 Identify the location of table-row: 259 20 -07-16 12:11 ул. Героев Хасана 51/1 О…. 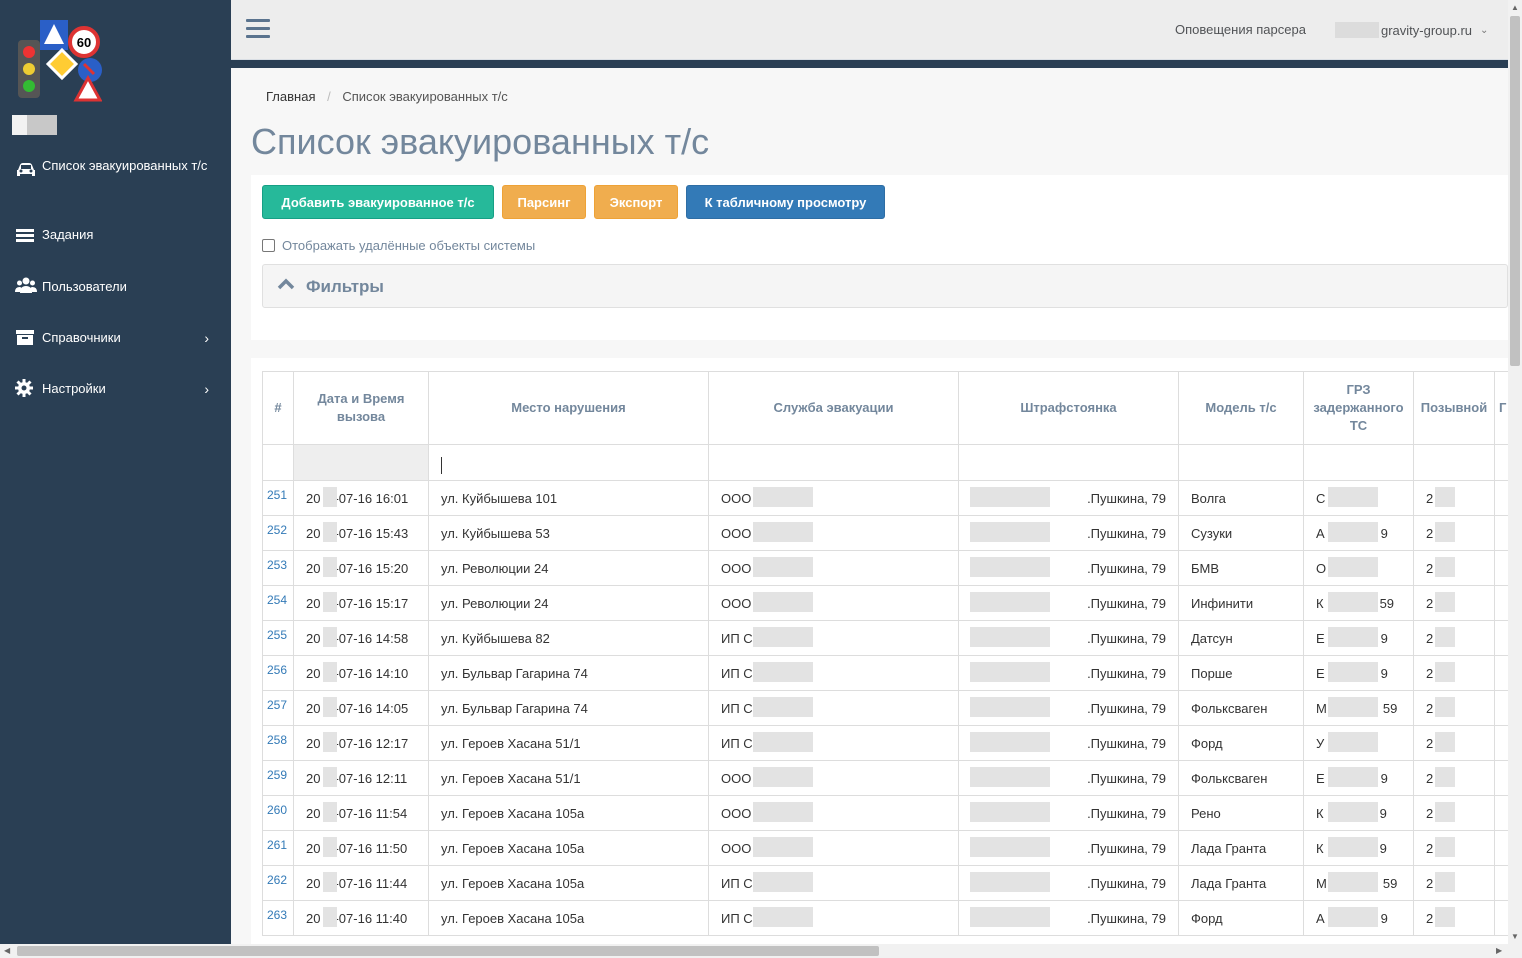
(885, 778).